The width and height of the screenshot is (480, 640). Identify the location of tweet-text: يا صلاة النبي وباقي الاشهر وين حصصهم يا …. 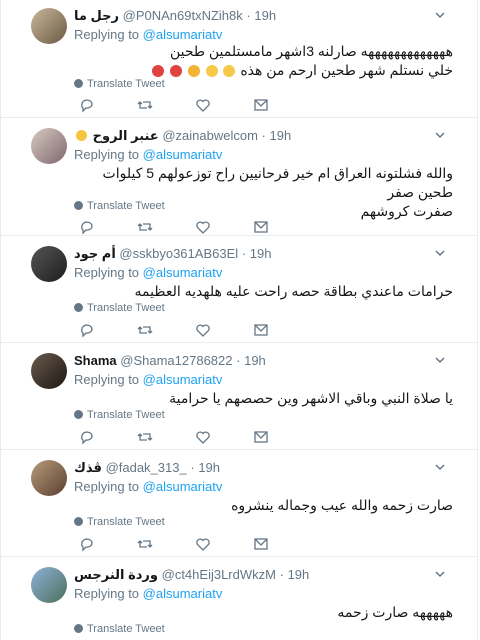
(263, 398).